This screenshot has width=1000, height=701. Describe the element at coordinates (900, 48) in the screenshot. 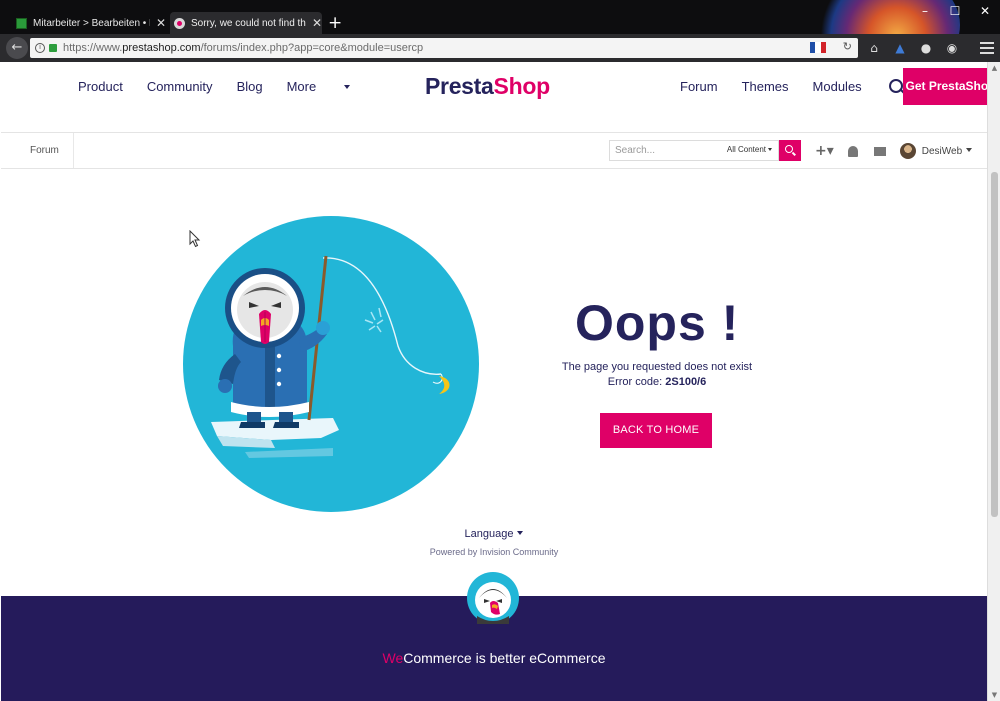

I see `downloads-icon: ▲` at that location.